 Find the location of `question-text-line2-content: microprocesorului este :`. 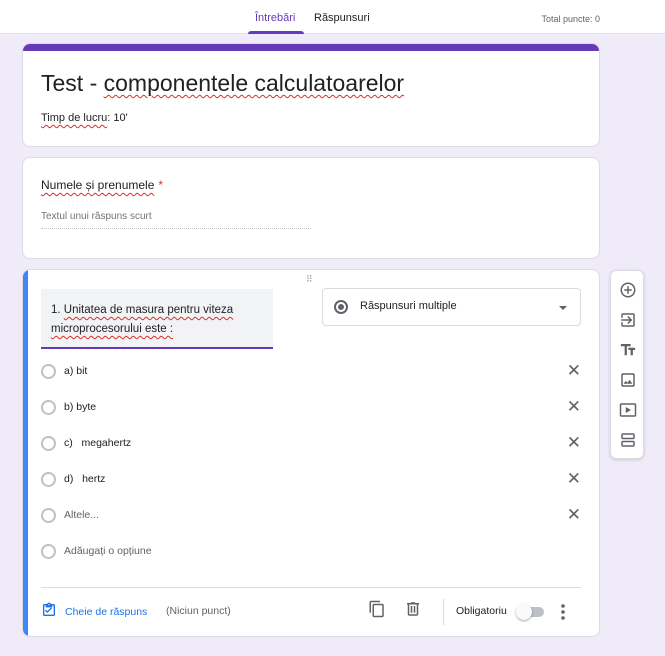

question-text-line2-content: microprocesorului este : is located at coordinates (112, 329).